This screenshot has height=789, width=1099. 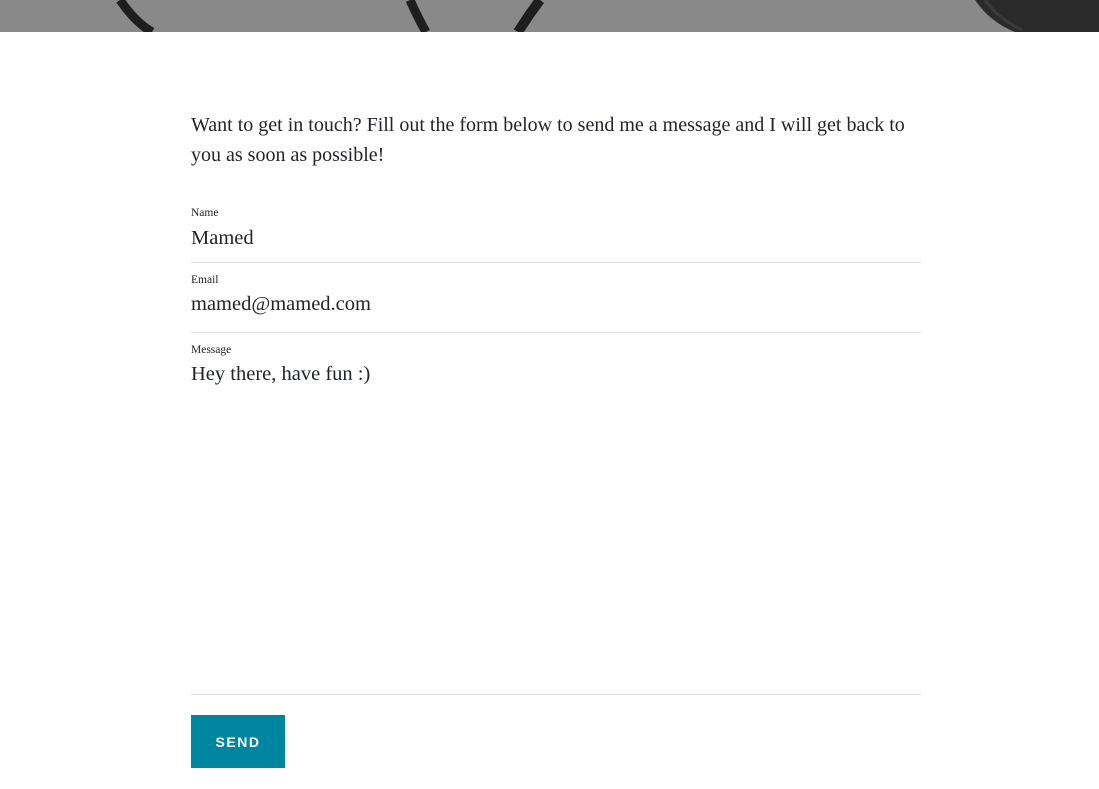 What do you see at coordinates (205, 213) in the screenshot?
I see `name-label: Name` at bounding box center [205, 213].